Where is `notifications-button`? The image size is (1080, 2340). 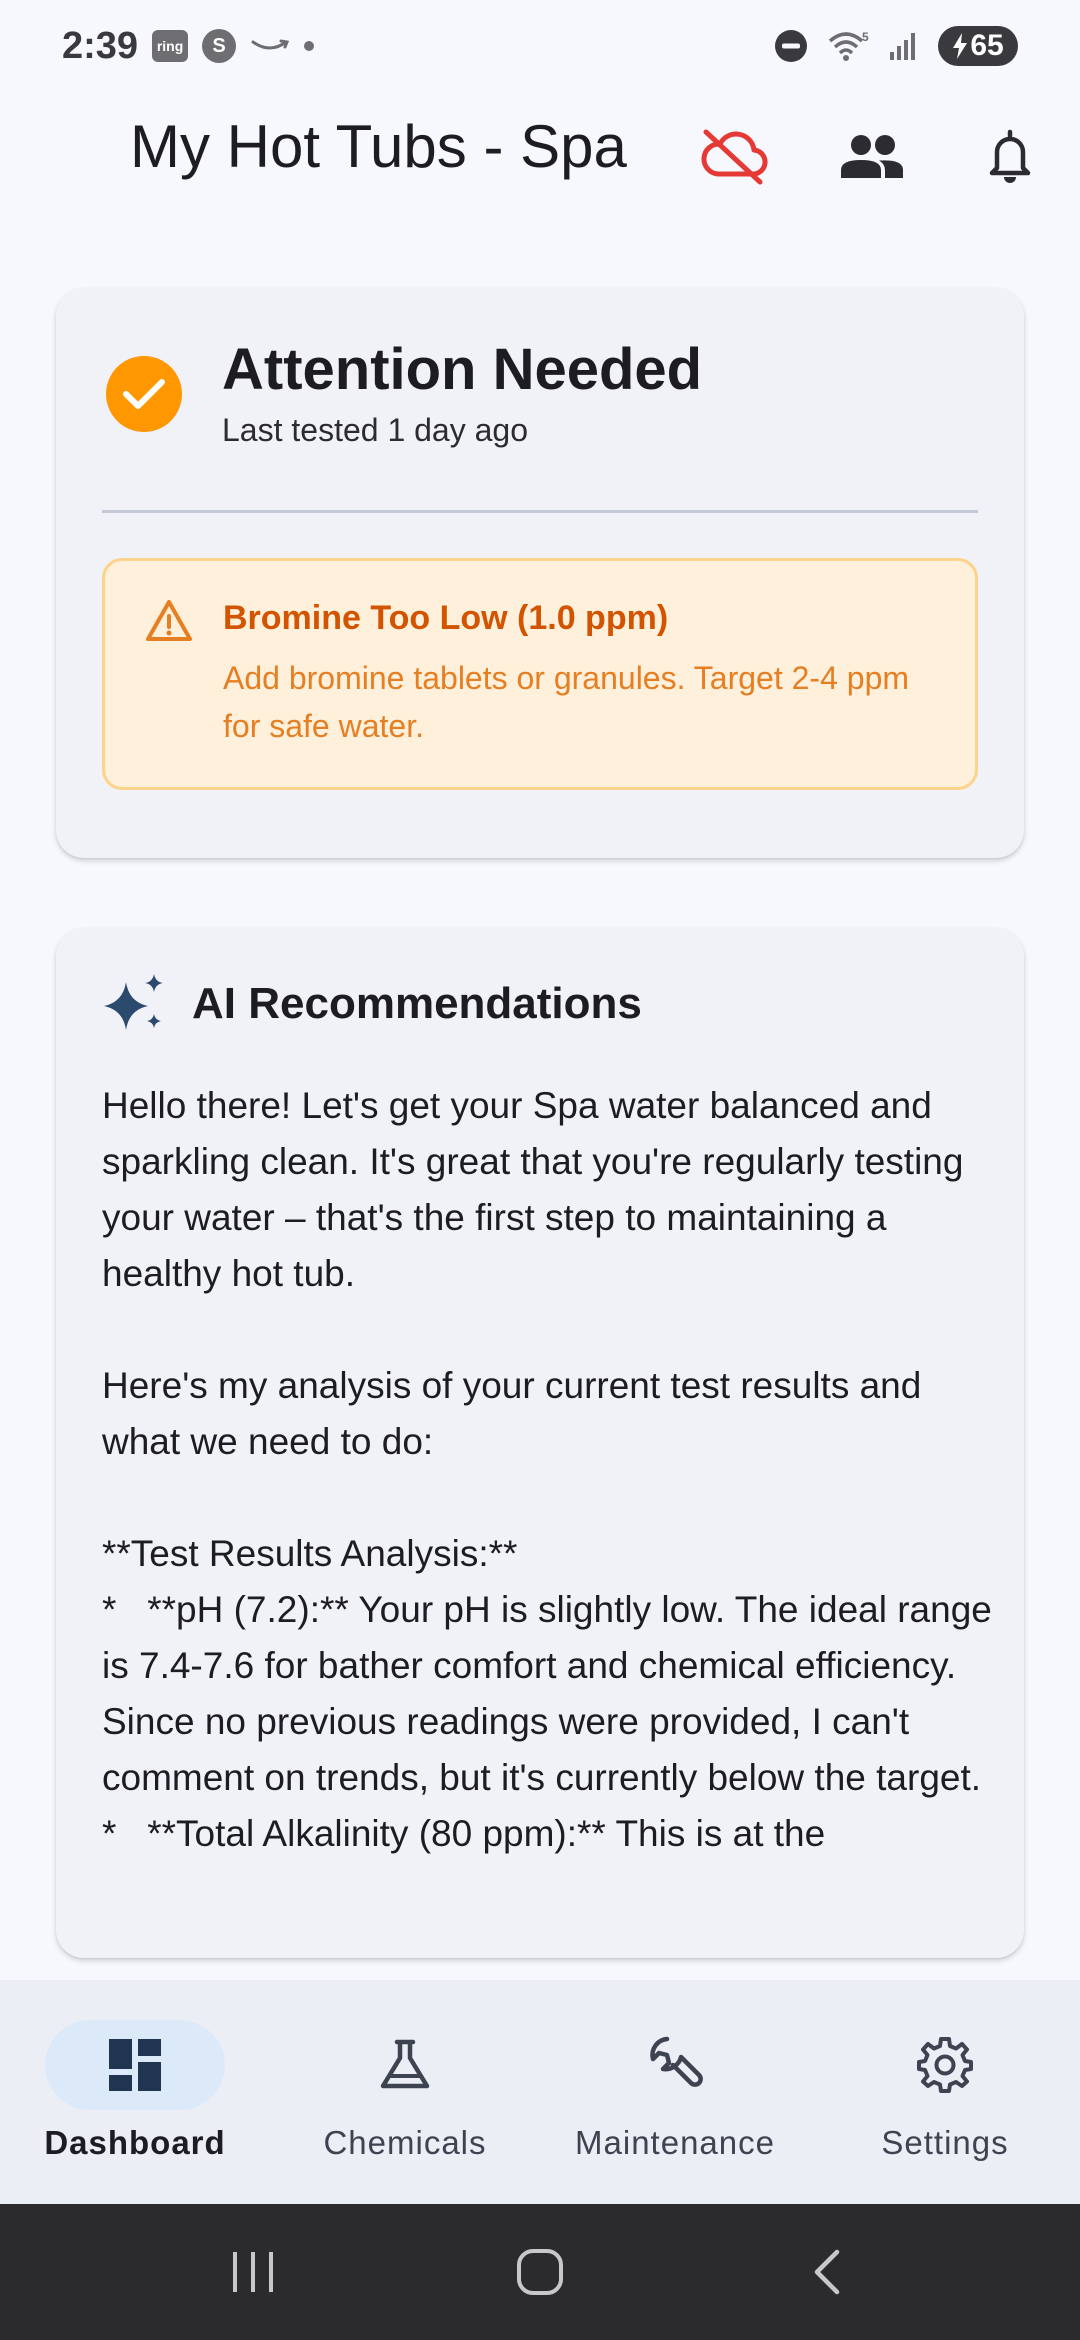
notifications-button is located at coordinates (1010, 156).